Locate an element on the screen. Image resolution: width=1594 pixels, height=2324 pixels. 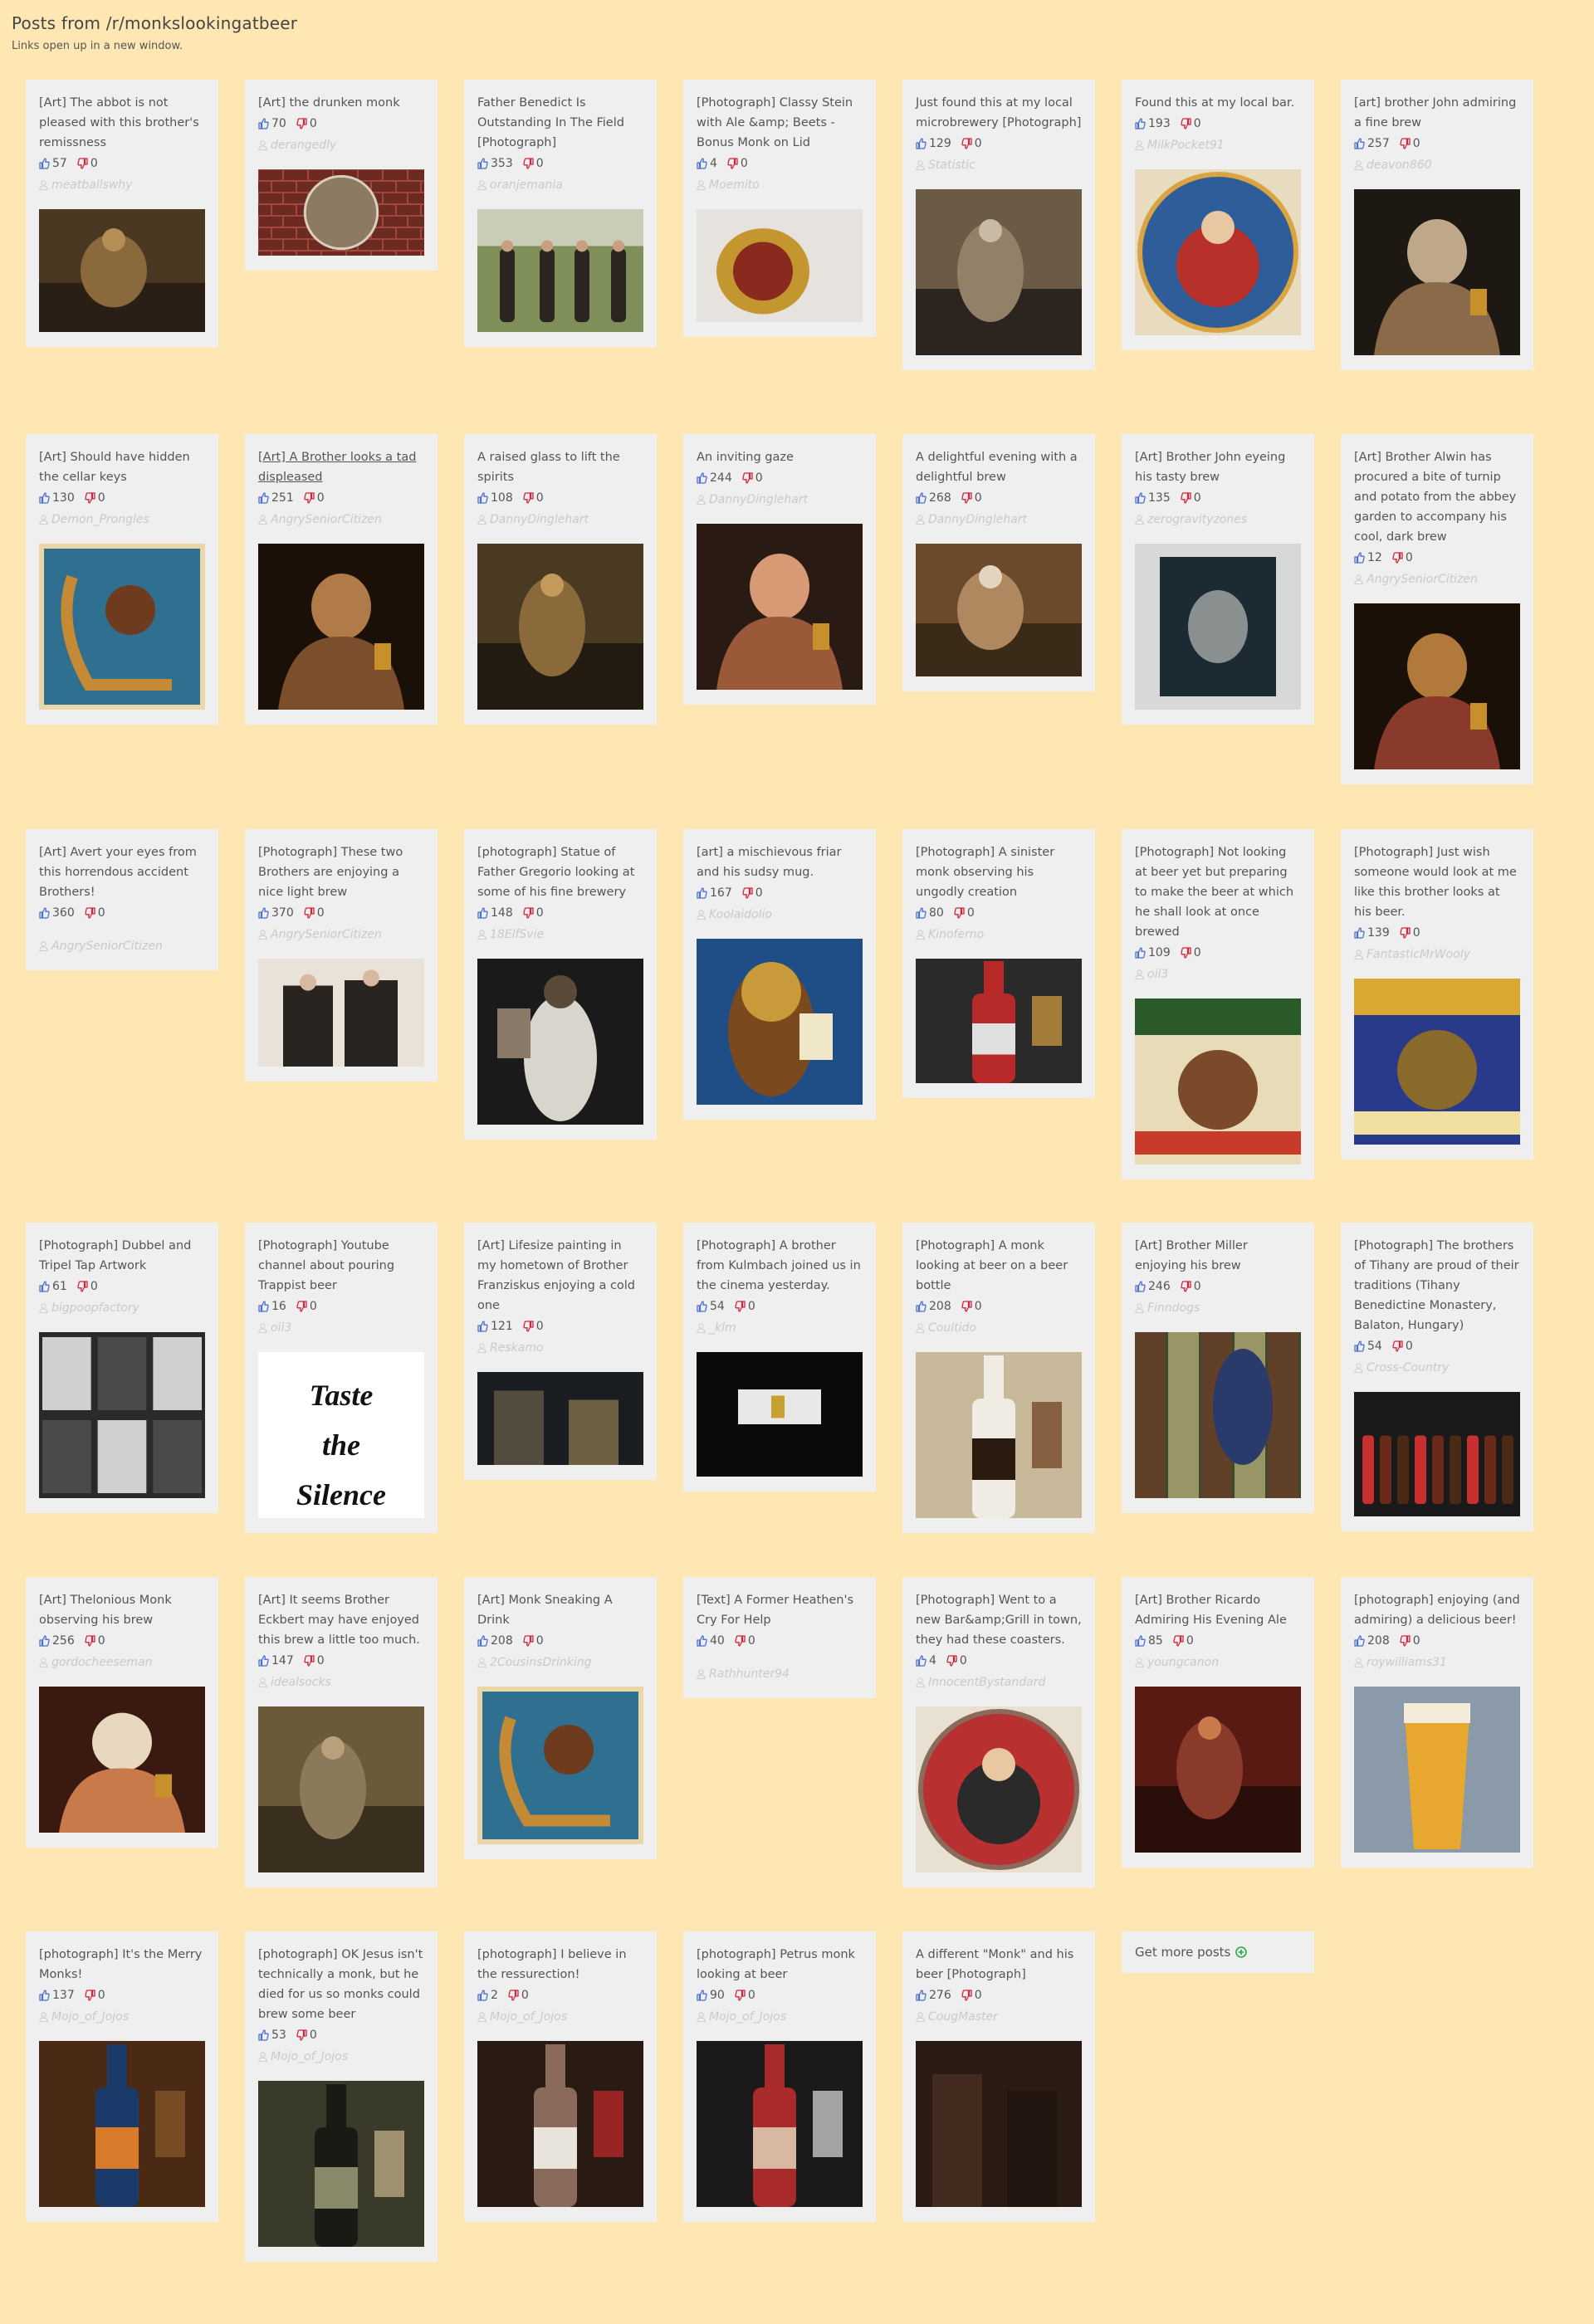
post-author: InnocentBystandard is located at coordinates (999, 1683).